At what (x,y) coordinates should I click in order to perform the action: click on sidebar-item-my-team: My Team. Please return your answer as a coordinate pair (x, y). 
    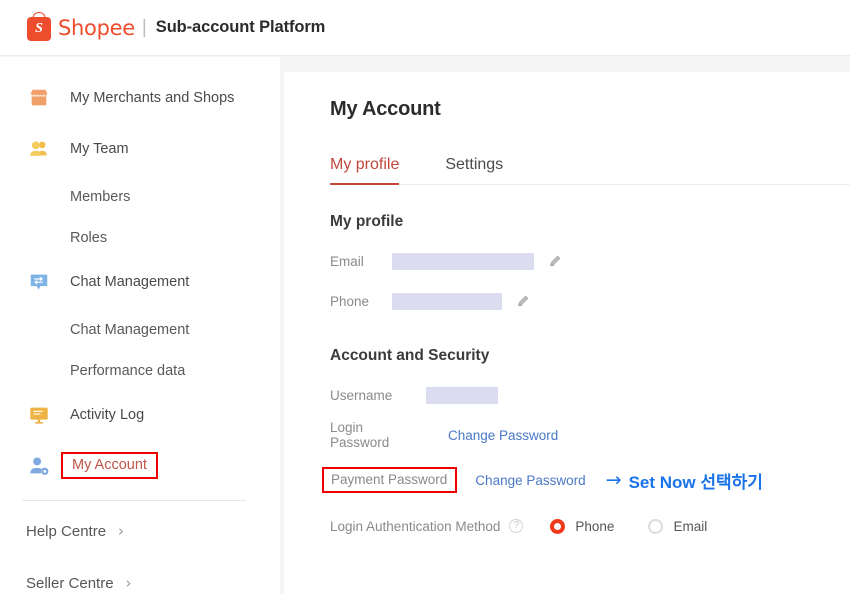
    Looking at the image, I should click on (140, 149).